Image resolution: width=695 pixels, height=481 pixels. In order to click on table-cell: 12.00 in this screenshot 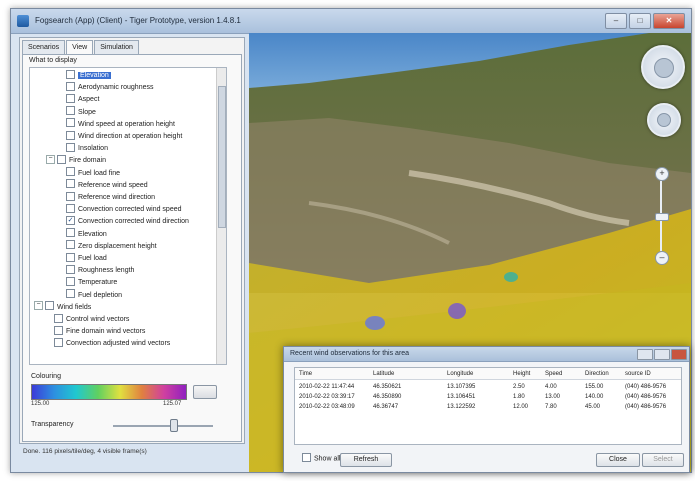, I will do `click(521, 407)`.